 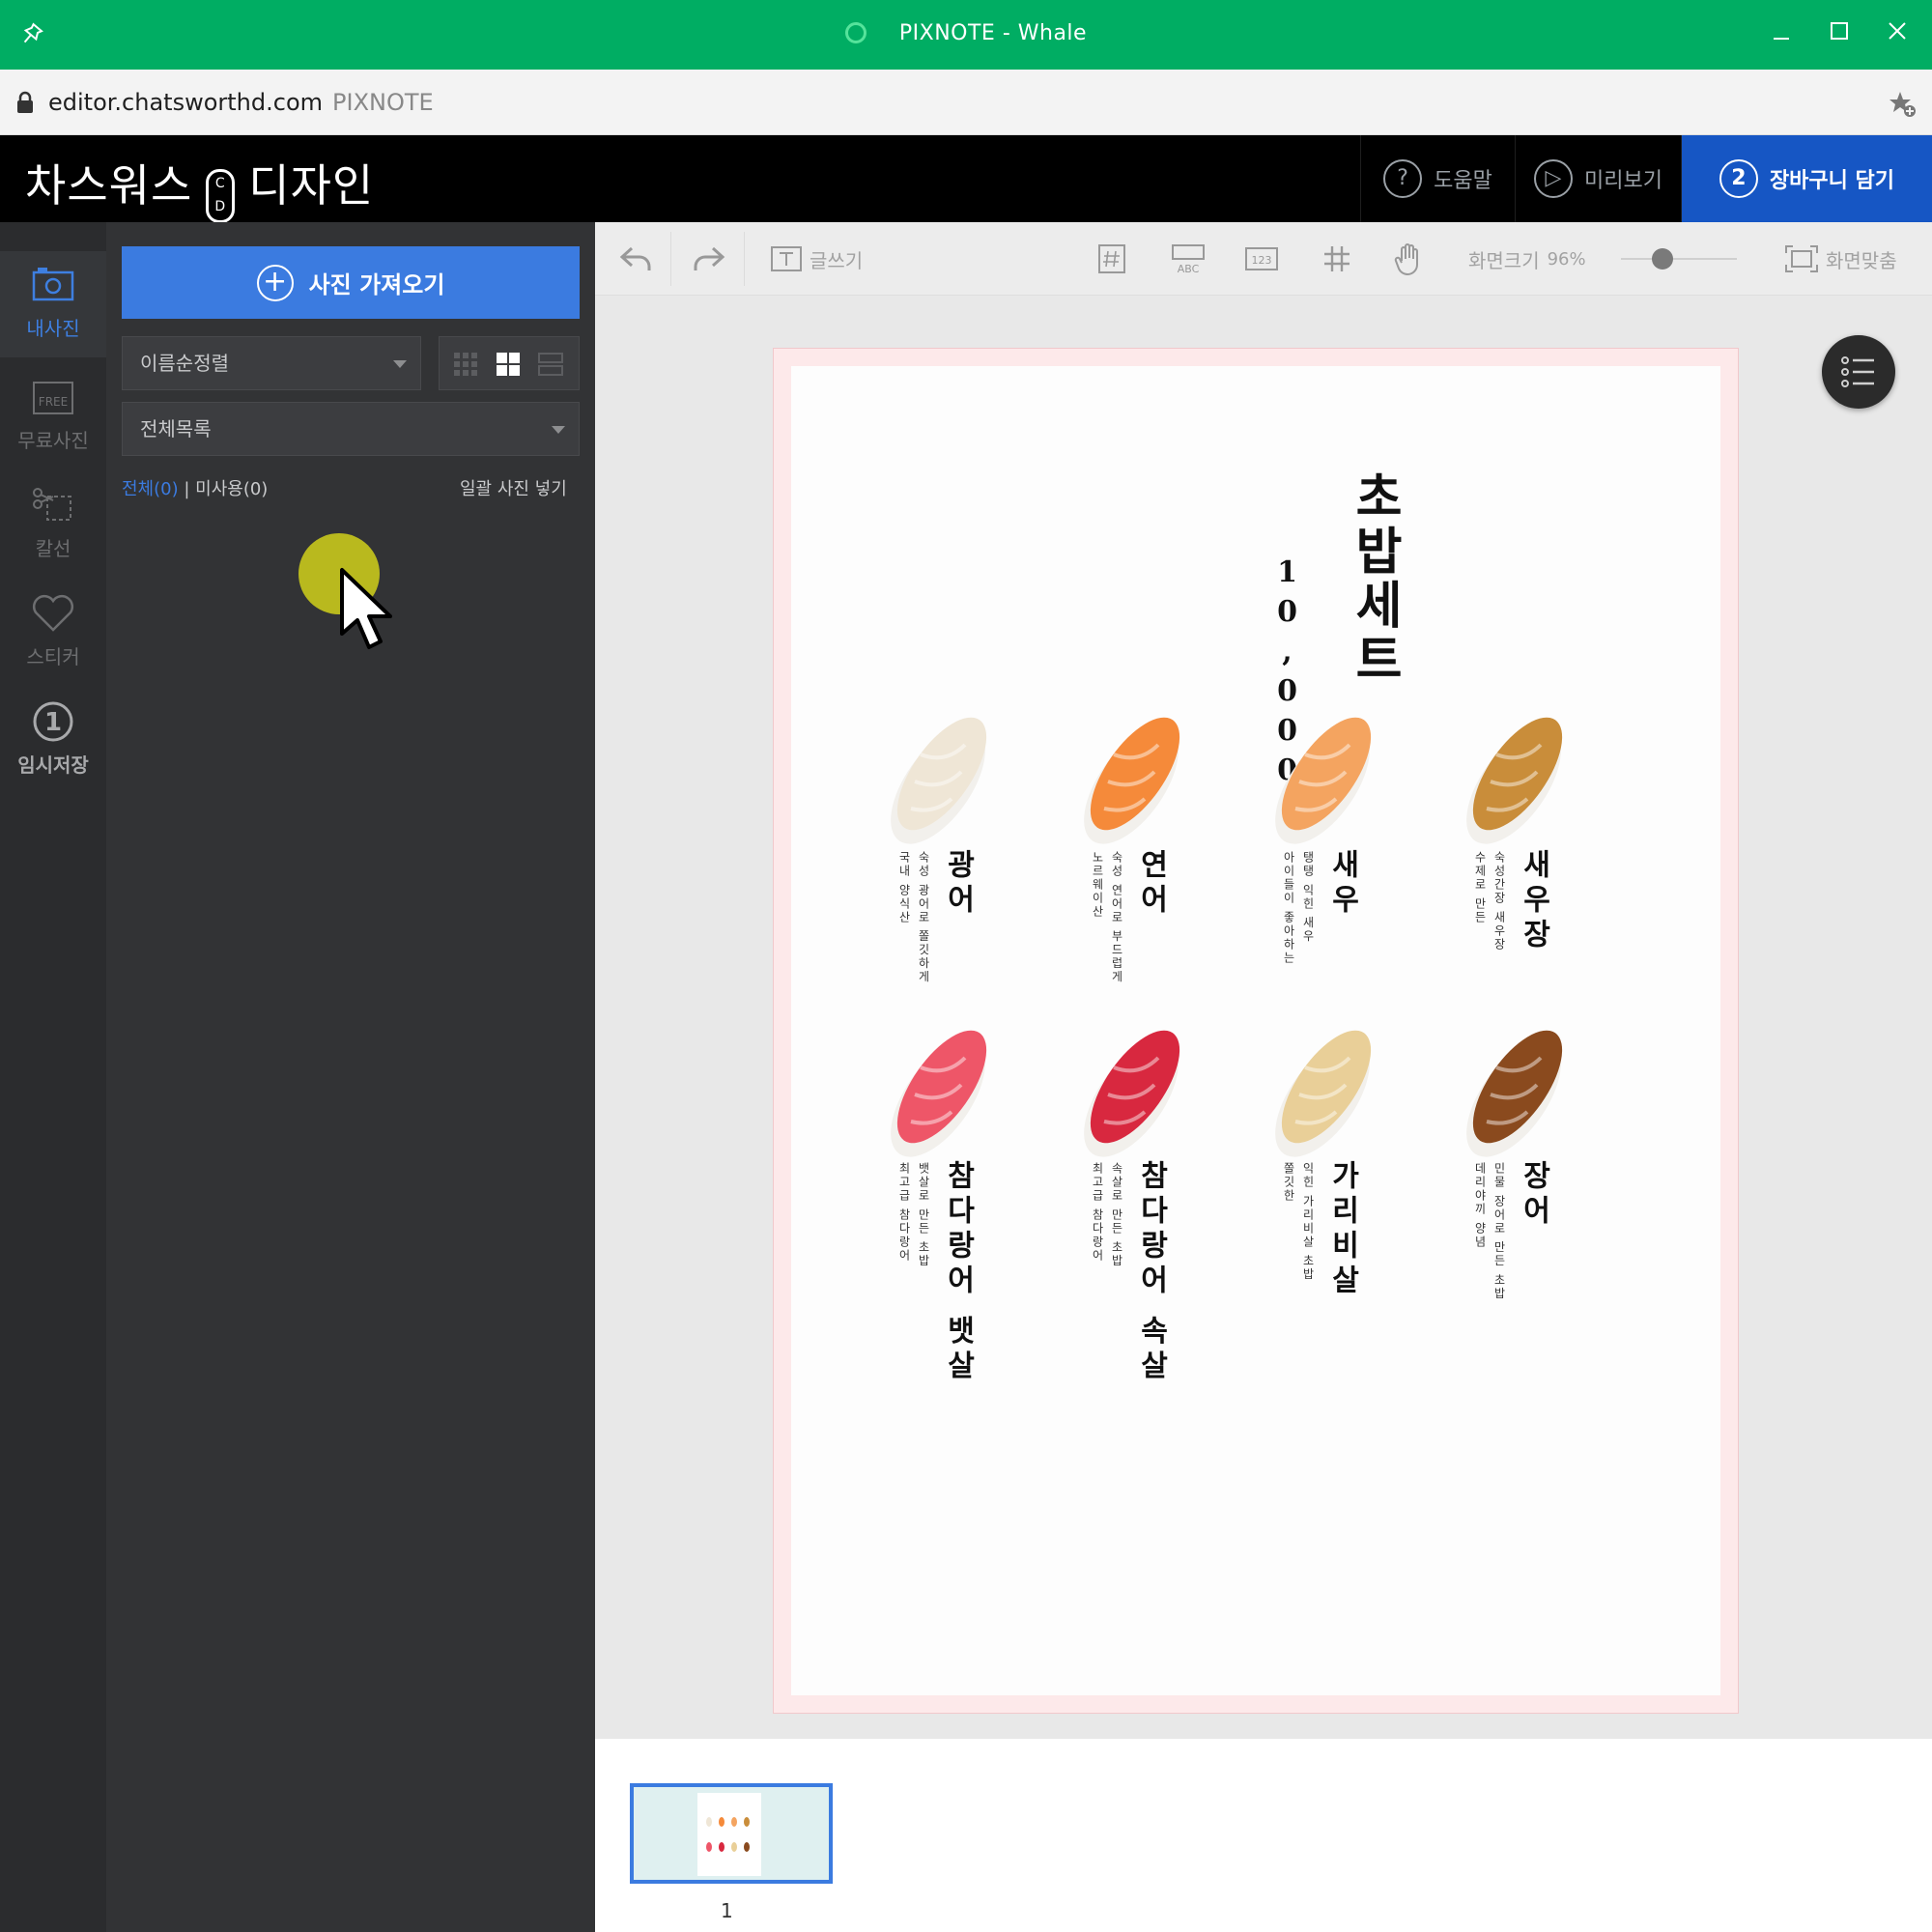 What do you see at coordinates (53, 1077) in the screenshot?
I see `left-rail: 내사진 FREE 무료사진 칼선 스티커 1 임시저장` at bounding box center [53, 1077].